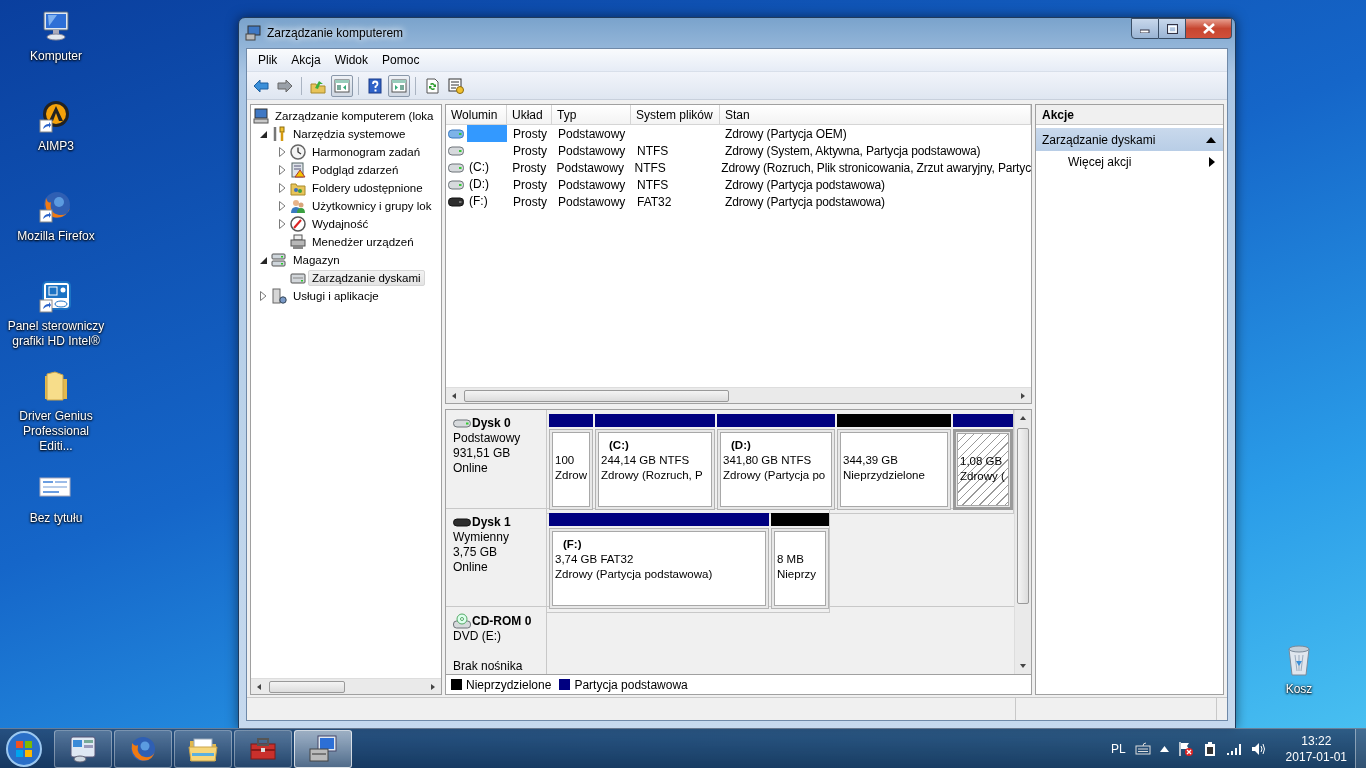 This screenshot has height=768, width=1366. I want to click on flag-icon, so click(1185, 748).